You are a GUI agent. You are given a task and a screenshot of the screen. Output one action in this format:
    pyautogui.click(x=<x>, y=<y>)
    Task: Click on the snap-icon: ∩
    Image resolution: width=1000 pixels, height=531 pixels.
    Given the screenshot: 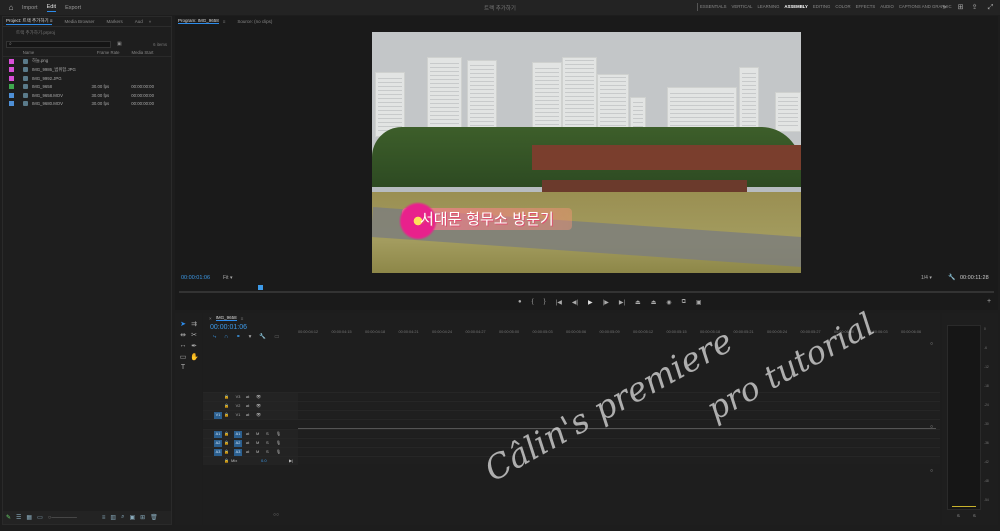 What is the action you would take?
    pyautogui.click(x=226, y=337)
    